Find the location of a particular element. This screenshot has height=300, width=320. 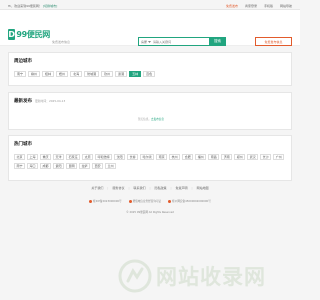

search-bar: 房屋 搜索 is located at coordinates (182, 41).